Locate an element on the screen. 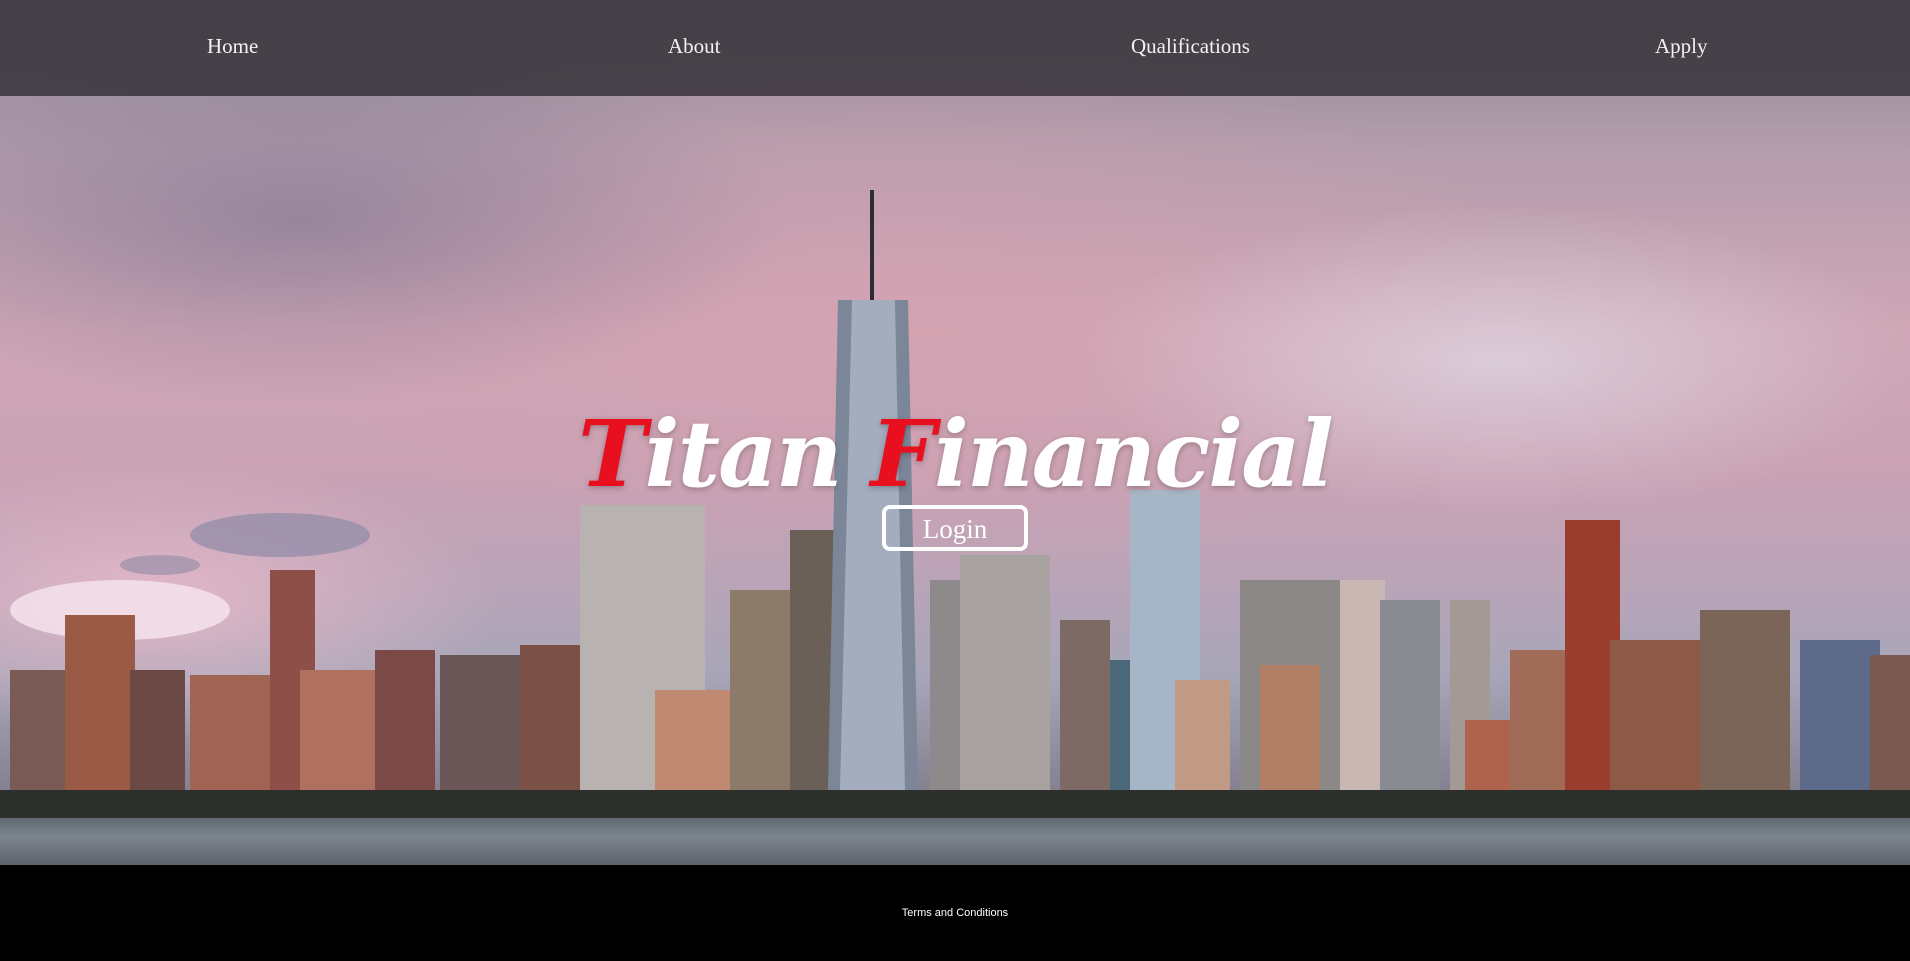 The image size is (1910, 961). site-title: Titan Financial is located at coordinates (955, 454).